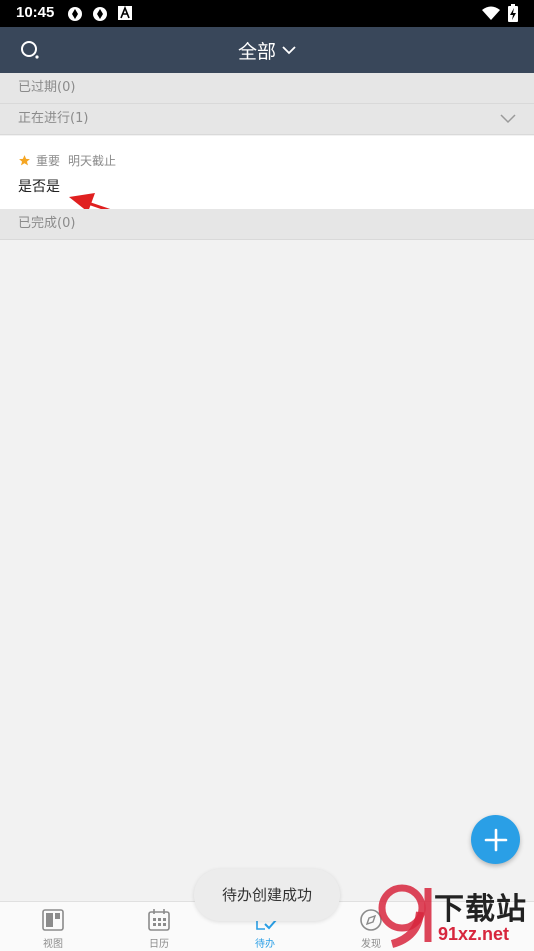  Describe the element at coordinates (125, 13) in the screenshot. I see `android-notification-icon` at that location.